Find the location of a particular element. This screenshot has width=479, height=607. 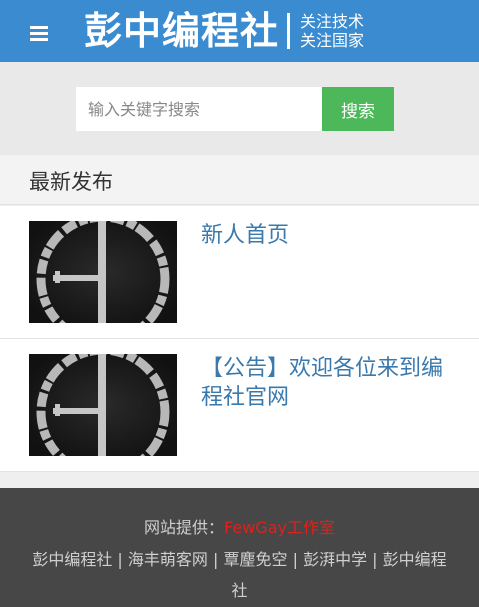

footer-link: 海丰萌客网 is located at coordinates (168, 559).